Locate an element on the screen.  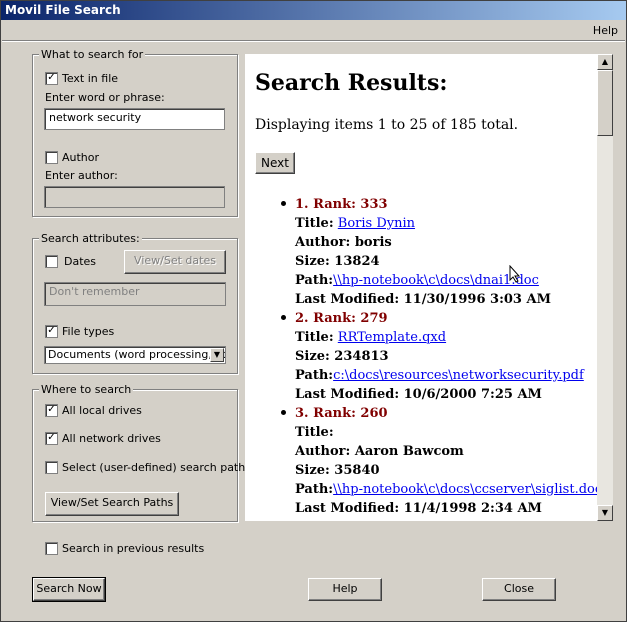
result-title-link: RRTemplate.qxd is located at coordinates (392, 337).